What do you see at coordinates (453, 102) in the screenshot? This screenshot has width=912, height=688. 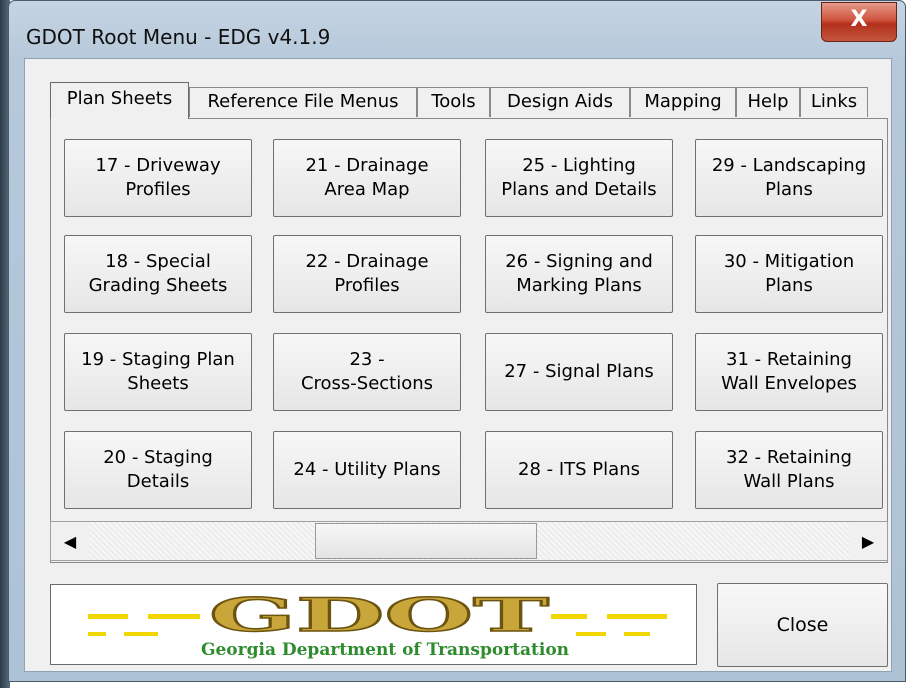 I see `tab-tools: Tools` at bounding box center [453, 102].